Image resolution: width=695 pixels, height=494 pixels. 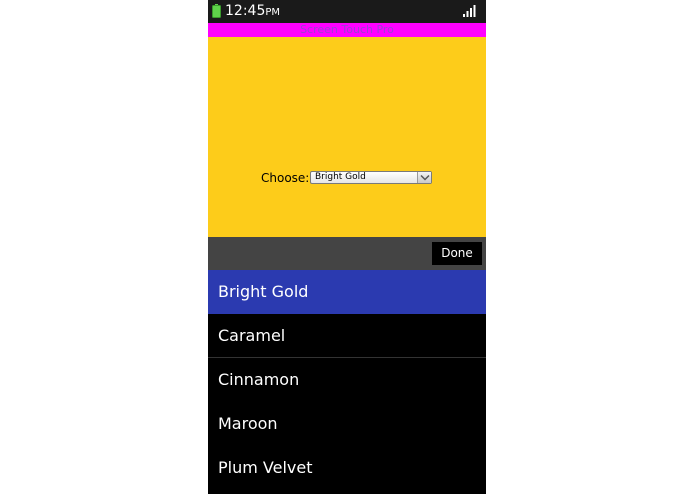 I want to click on option-label: Maroon, so click(x=248, y=423).